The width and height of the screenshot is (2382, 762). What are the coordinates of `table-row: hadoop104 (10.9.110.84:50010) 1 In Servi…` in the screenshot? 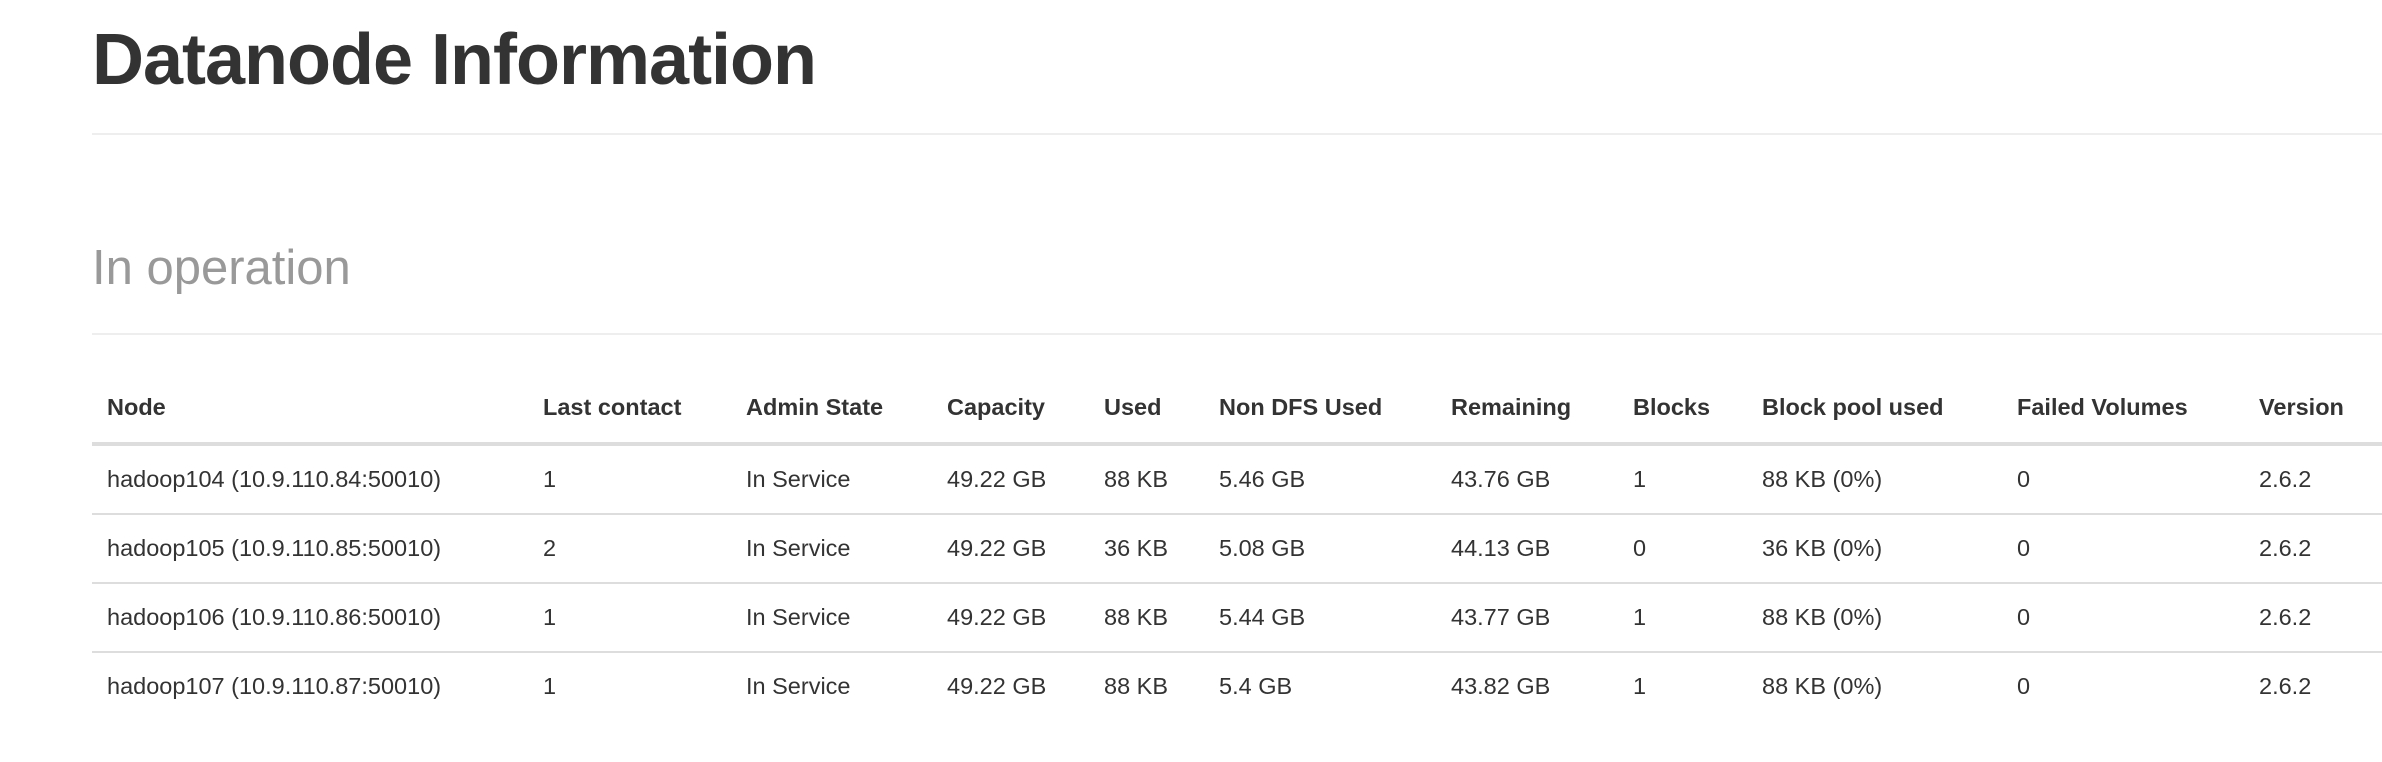 It's located at (1237, 479).